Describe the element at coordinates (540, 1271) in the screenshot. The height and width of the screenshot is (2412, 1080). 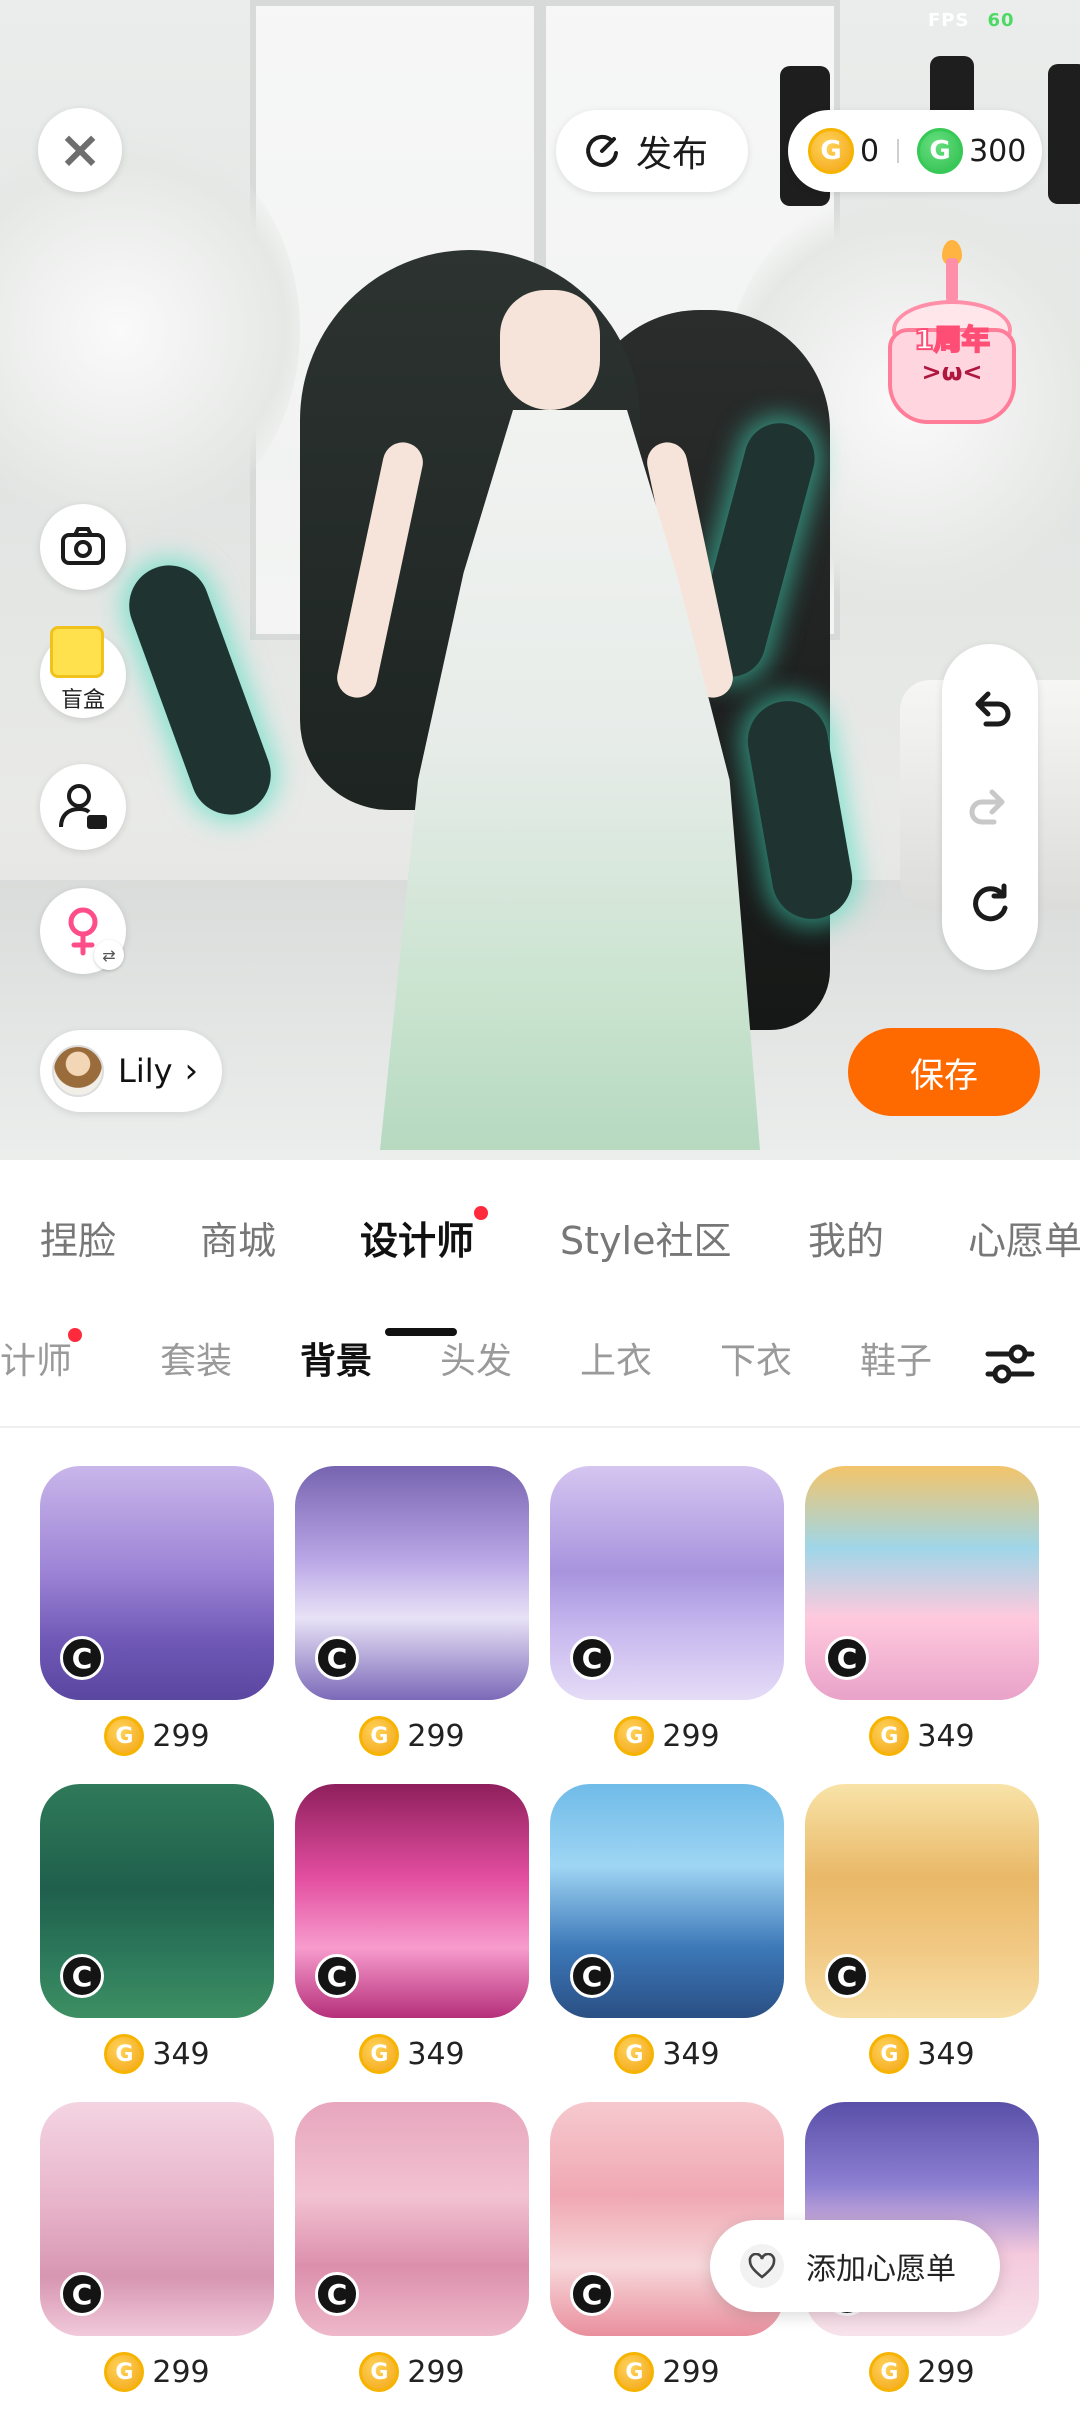
I see `main-tab-bar: 捏脸 商城 设计师 Style社区 我的 心愿单` at that location.